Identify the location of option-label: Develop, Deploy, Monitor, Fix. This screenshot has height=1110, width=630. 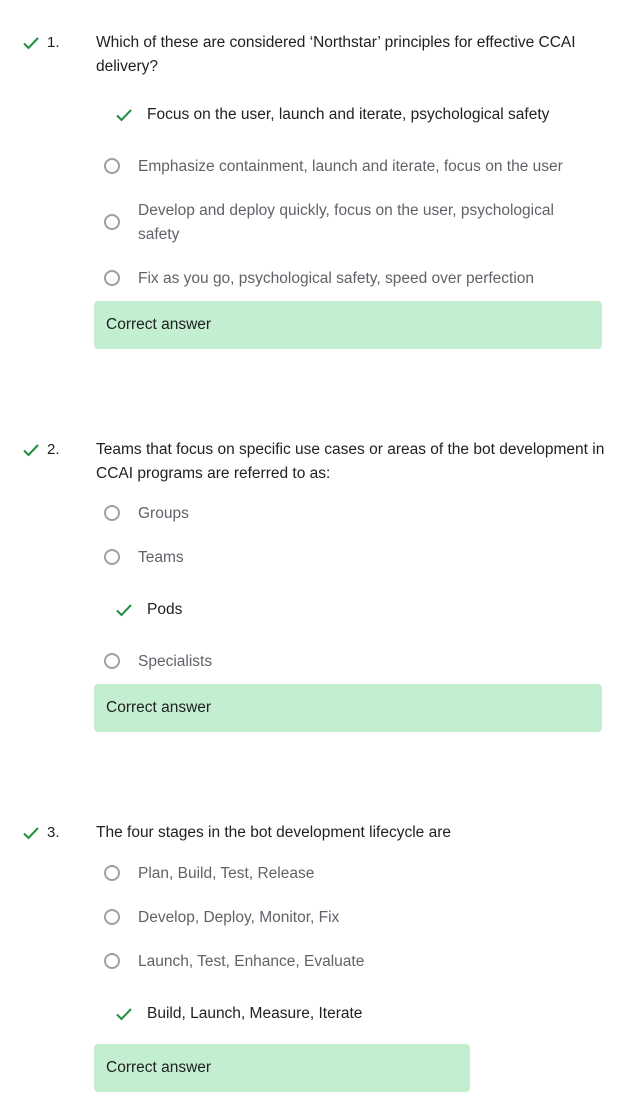
(239, 917).